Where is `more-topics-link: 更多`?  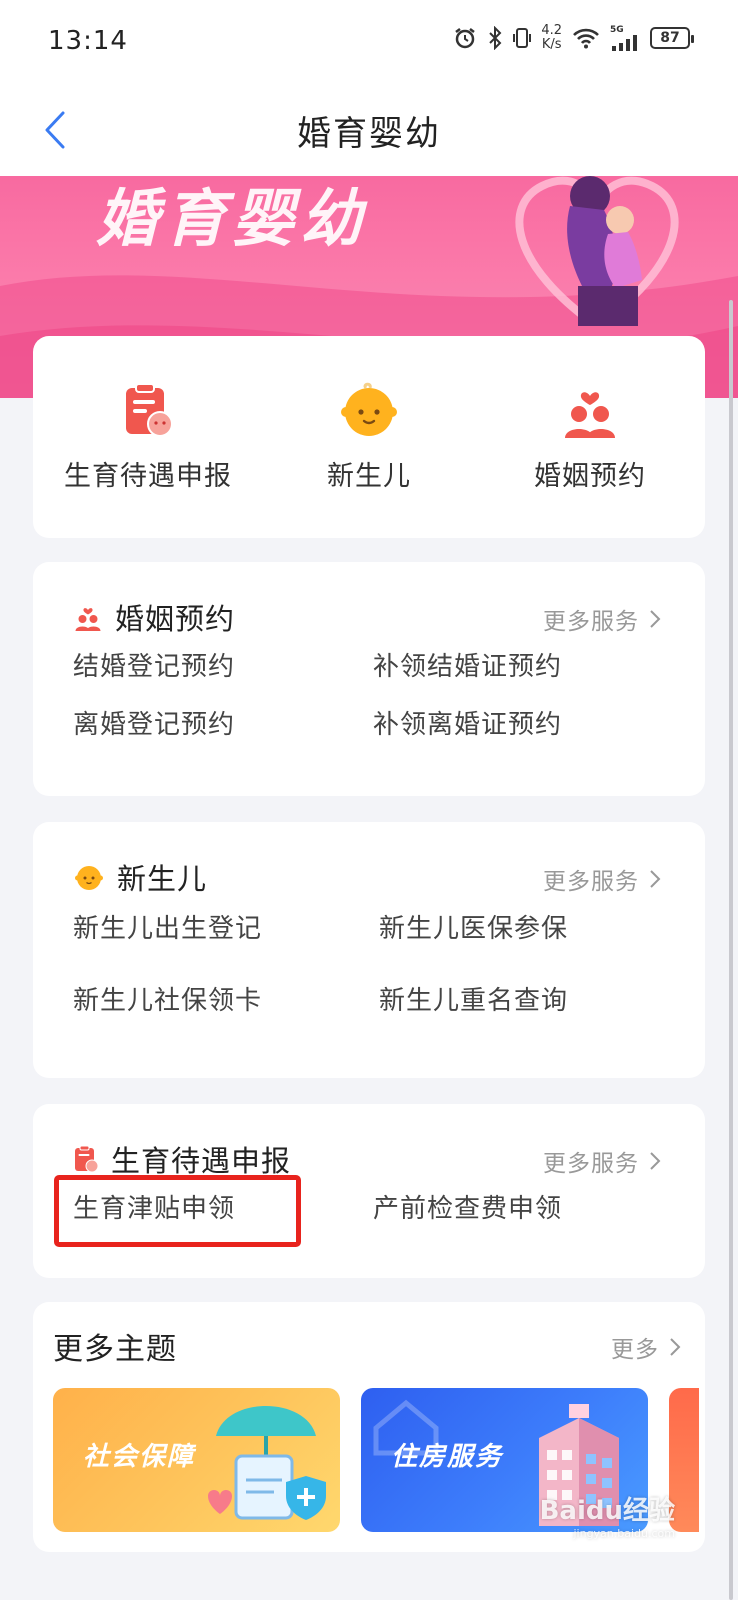
more-topics-link: 更多 is located at coordinates (646, 1347).